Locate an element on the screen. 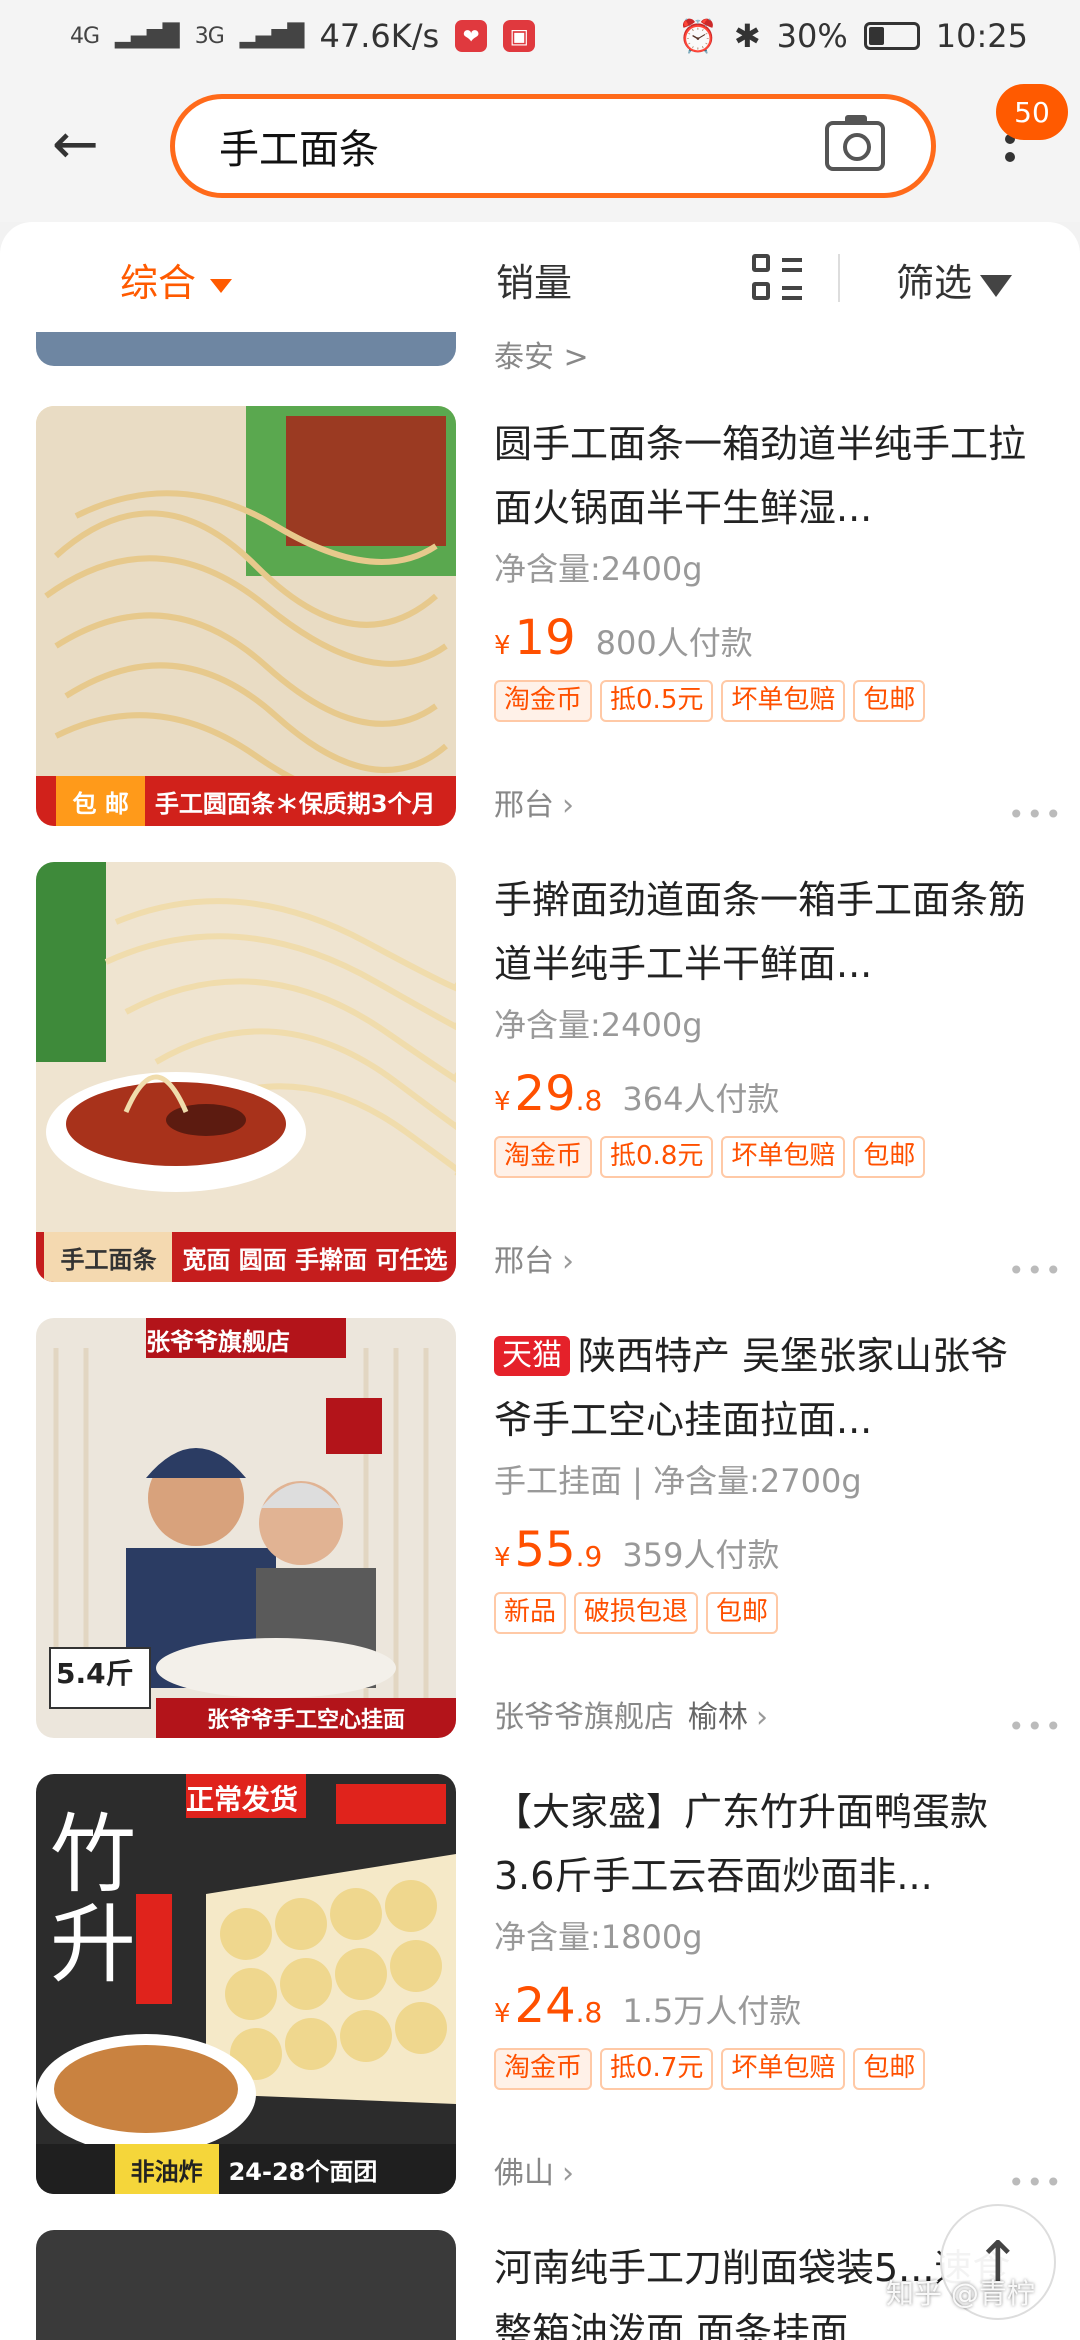 The image size is (1080, 2340). sales-count: 364人付款 is located at coordinates (701, 1099).